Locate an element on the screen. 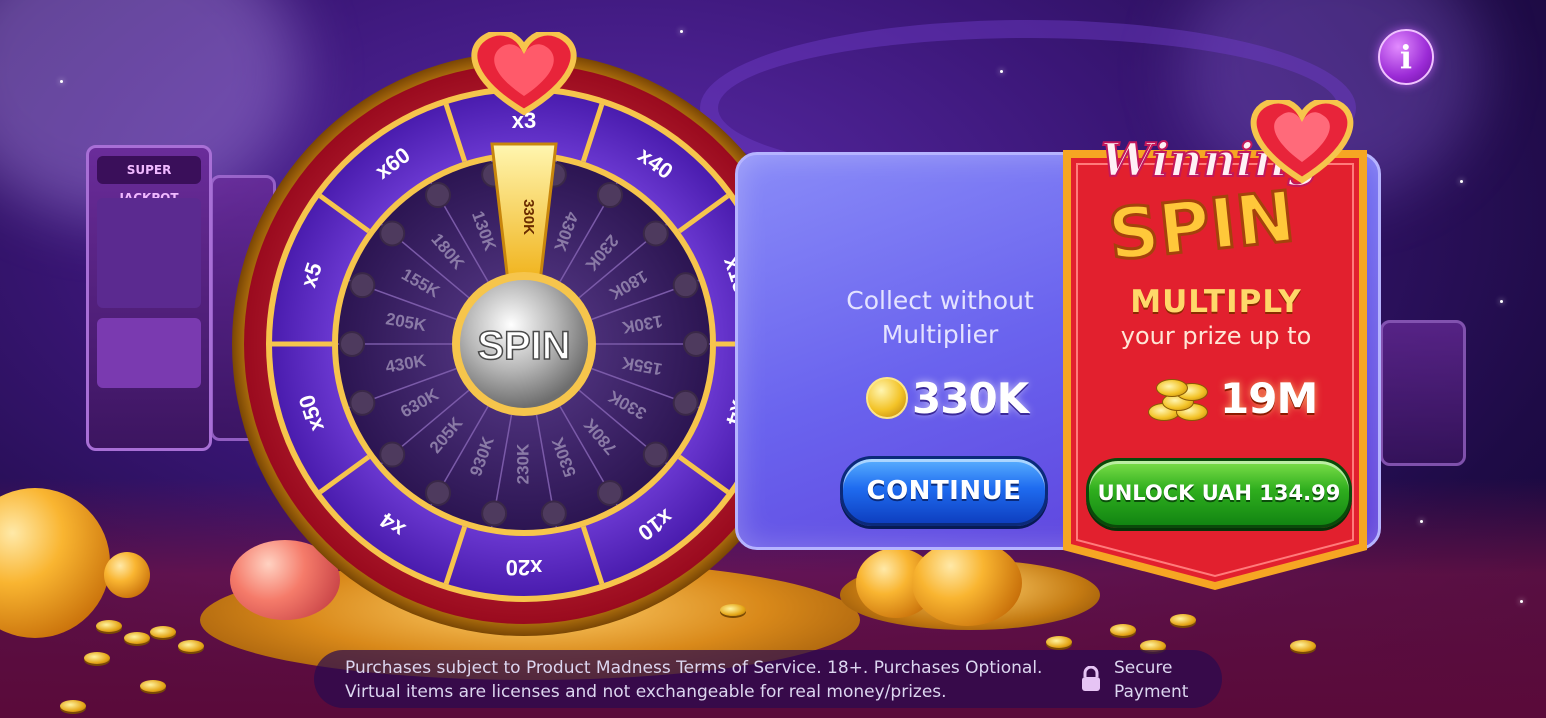  wheel-prize-1: 430K is located at coordinates (566, 231).